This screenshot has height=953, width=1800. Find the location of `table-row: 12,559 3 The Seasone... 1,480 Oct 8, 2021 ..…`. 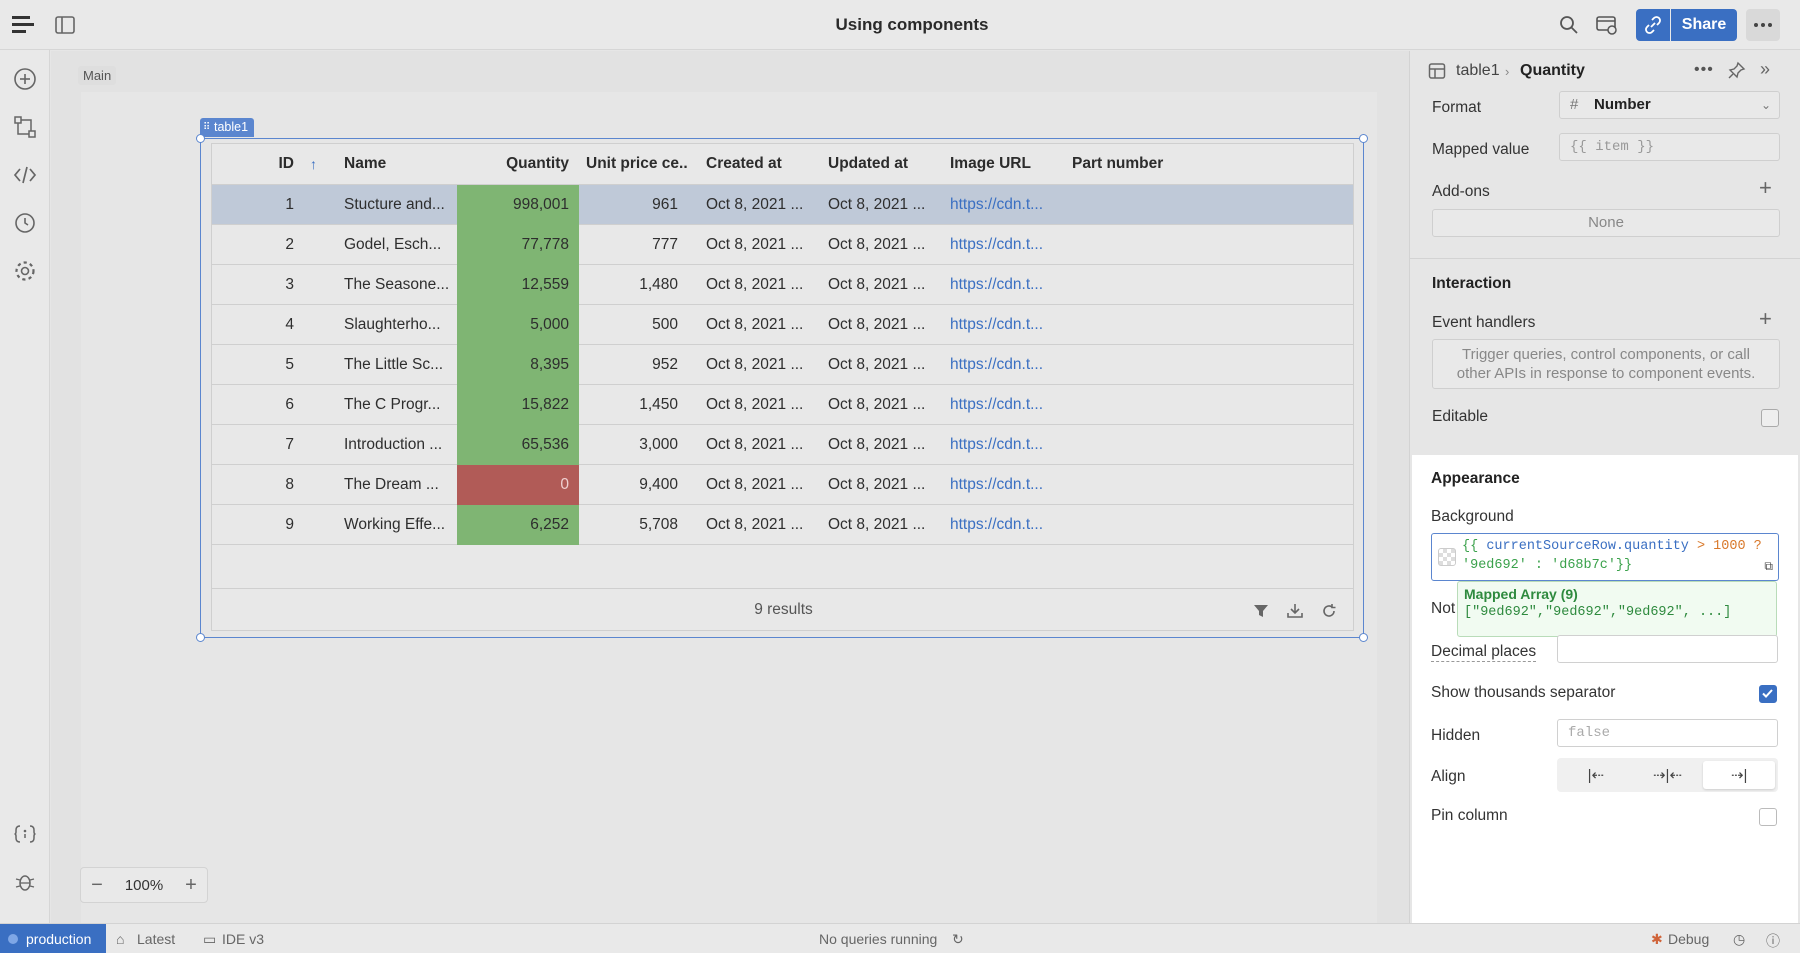

table-row: 12,559 3 The Seasone... 1,480 Oct 8, 2021 ..… is located at coordinates (782, 285).